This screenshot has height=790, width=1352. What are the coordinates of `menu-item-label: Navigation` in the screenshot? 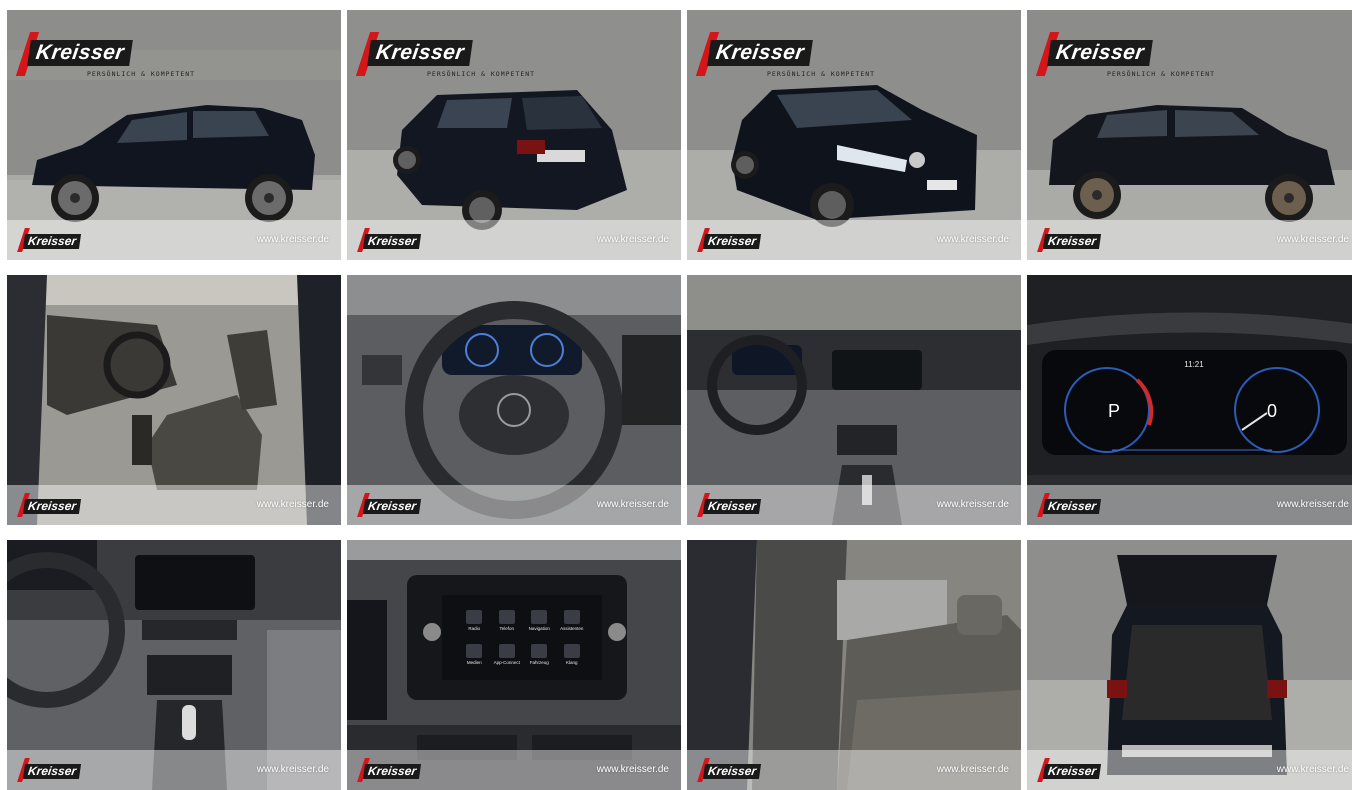 It's located at (539, 628).